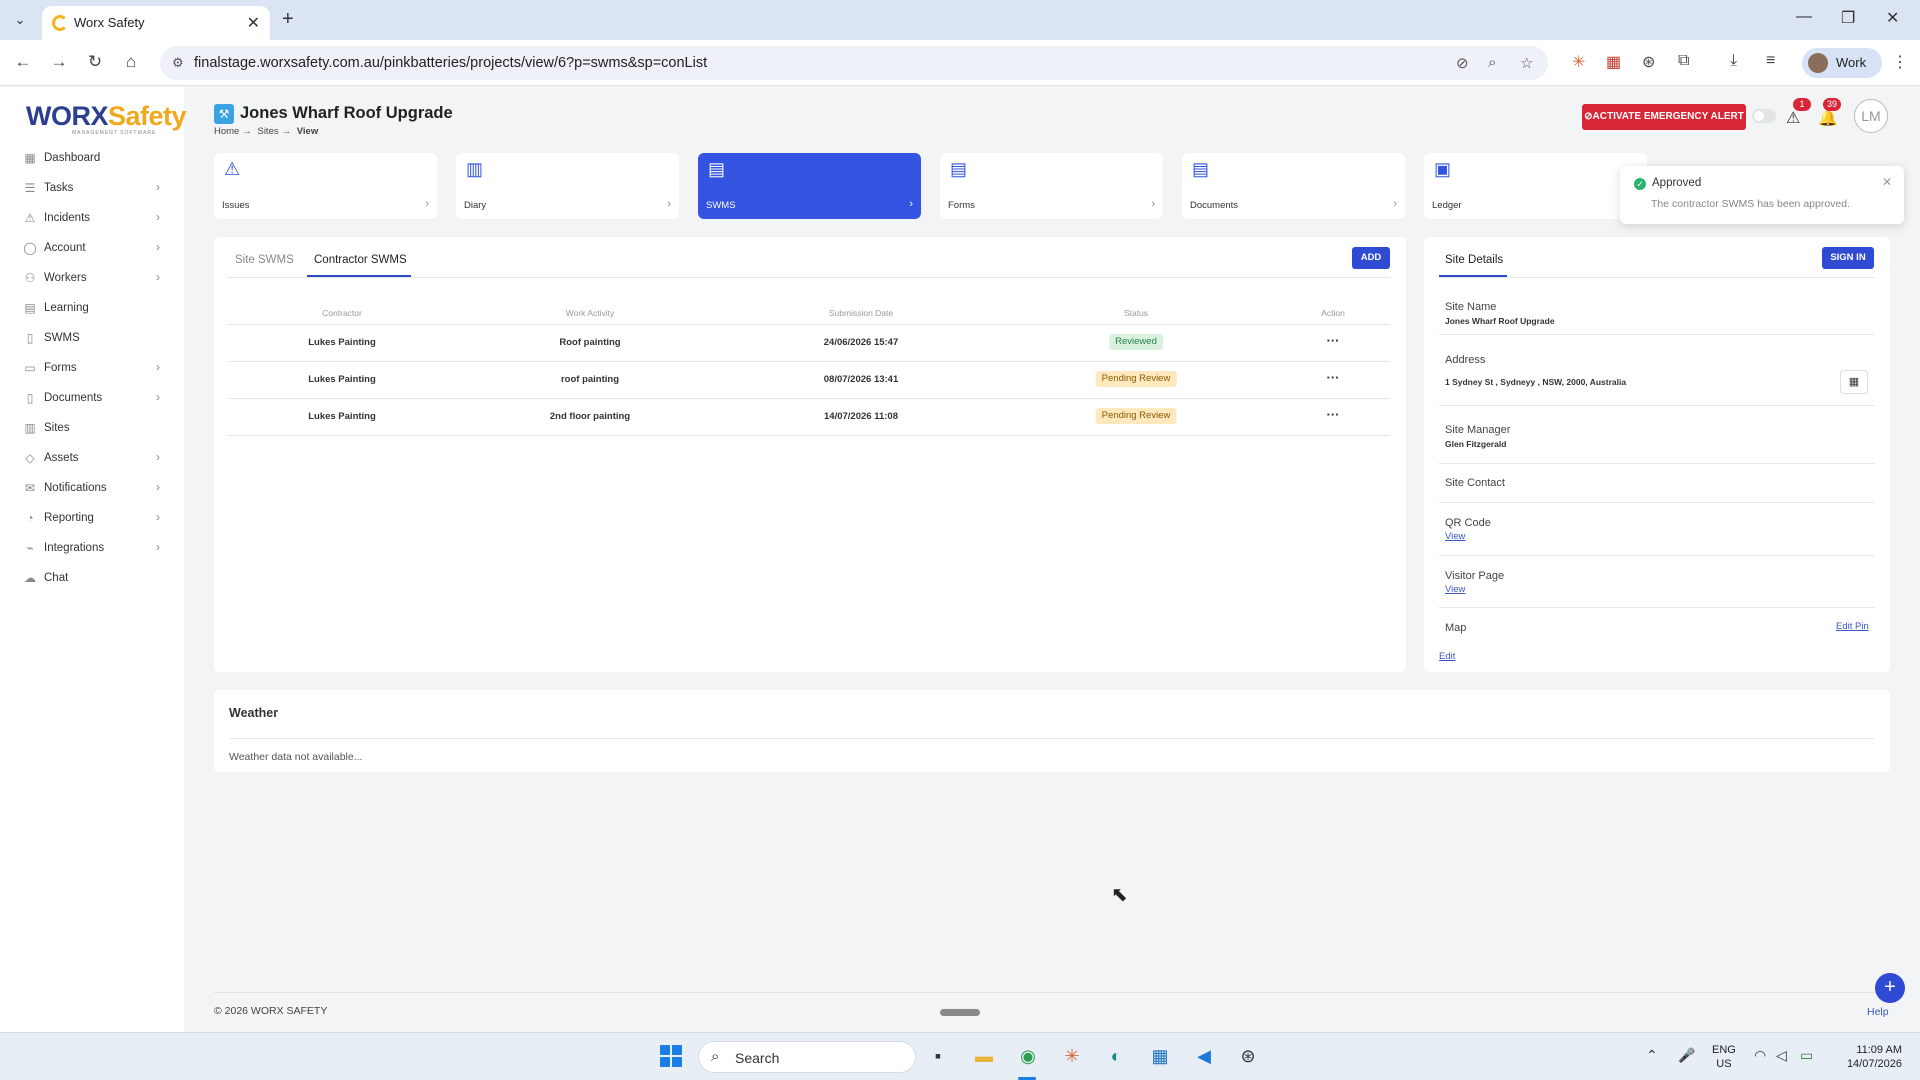 The width and height of the screenshot is (1920, 1080). Describe the element at coordinates (92, 459) in the screenshot. I see `sidebar-item-assets: ◇ Assets ›` at that location.